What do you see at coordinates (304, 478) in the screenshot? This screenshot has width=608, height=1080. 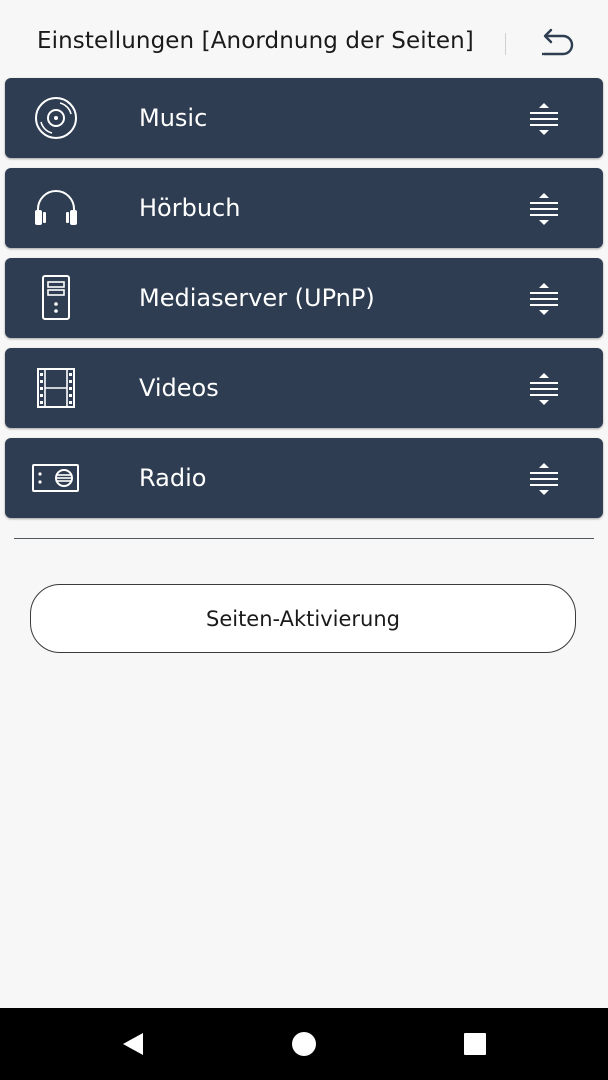 I see `page-row-radio: Radio` at bounding box center [304, 478].